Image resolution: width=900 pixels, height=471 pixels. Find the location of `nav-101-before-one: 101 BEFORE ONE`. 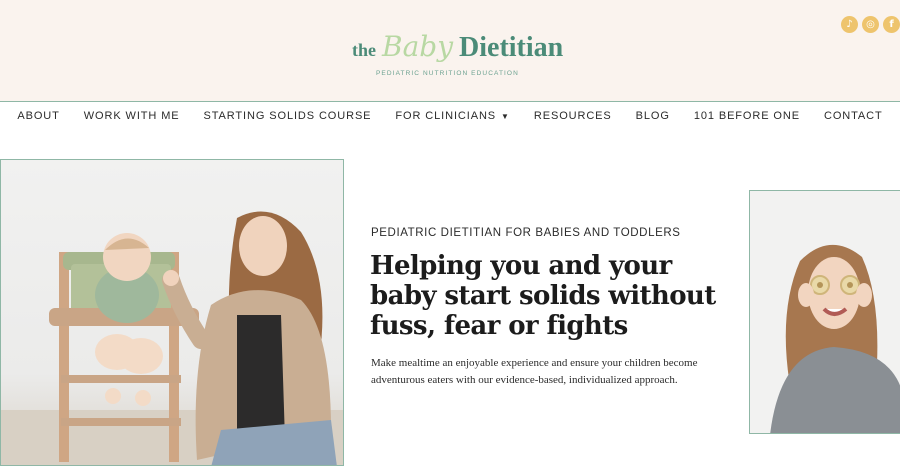

nav-101-before-one: 101 BEFORE ONE is located at coordinates (747, 116).